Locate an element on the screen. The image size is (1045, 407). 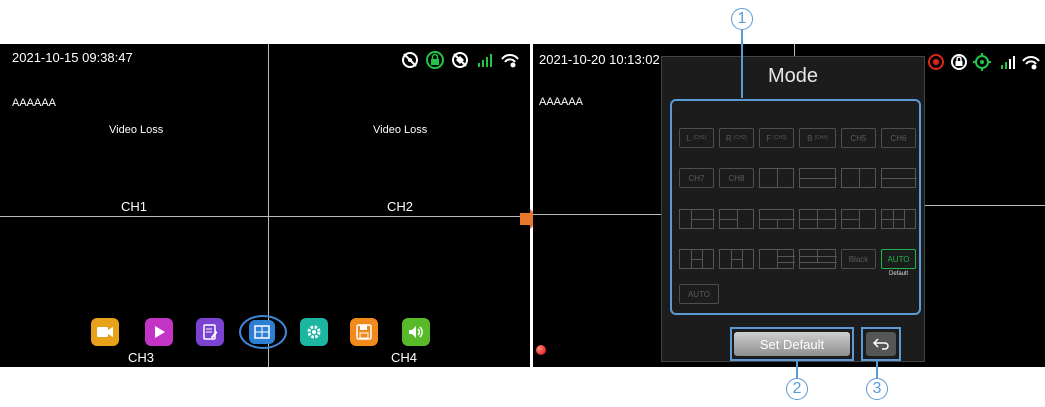
layout-2-split-b is located at coordinates (858, 178).